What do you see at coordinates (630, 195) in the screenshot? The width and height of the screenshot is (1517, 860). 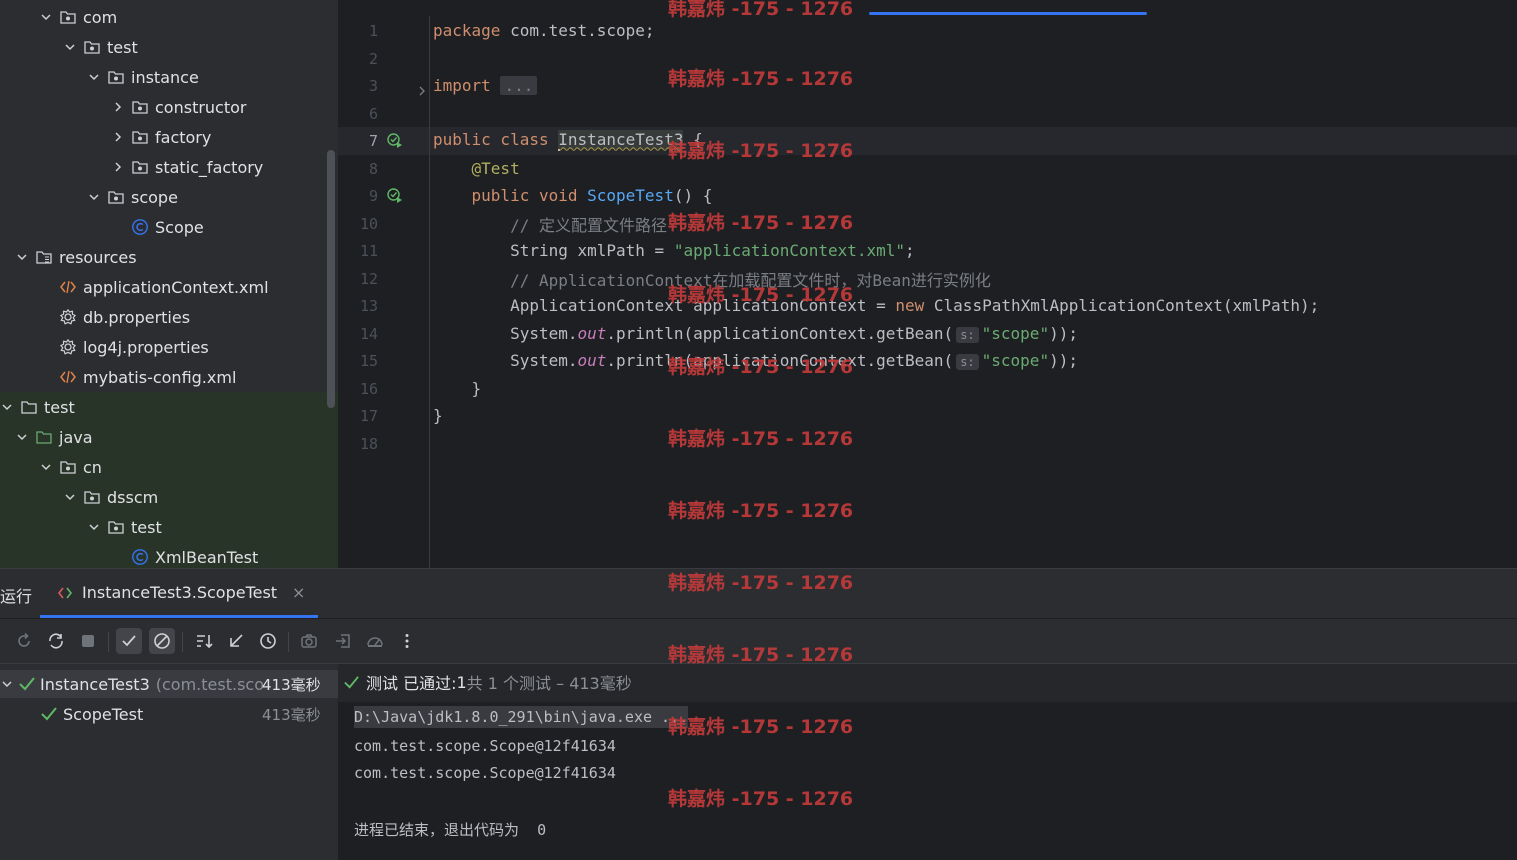 I see `code-token: ScopeTest` at bounding box center [630, 195].